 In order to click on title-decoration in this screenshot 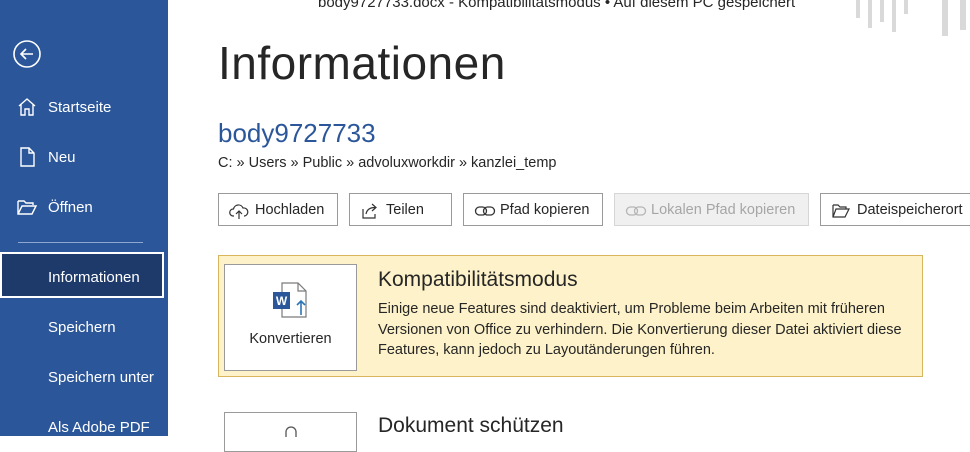, I will do `click(911, 18)`.